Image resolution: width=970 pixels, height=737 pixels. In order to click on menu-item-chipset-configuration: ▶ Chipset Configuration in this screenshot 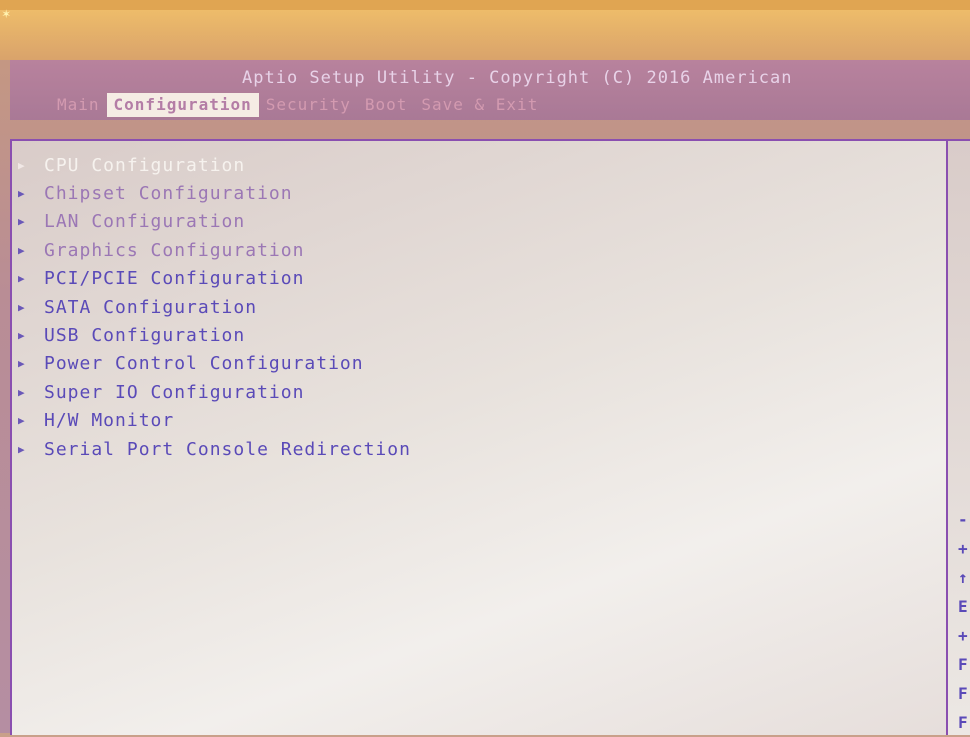, I will do `click(214, 193)`.